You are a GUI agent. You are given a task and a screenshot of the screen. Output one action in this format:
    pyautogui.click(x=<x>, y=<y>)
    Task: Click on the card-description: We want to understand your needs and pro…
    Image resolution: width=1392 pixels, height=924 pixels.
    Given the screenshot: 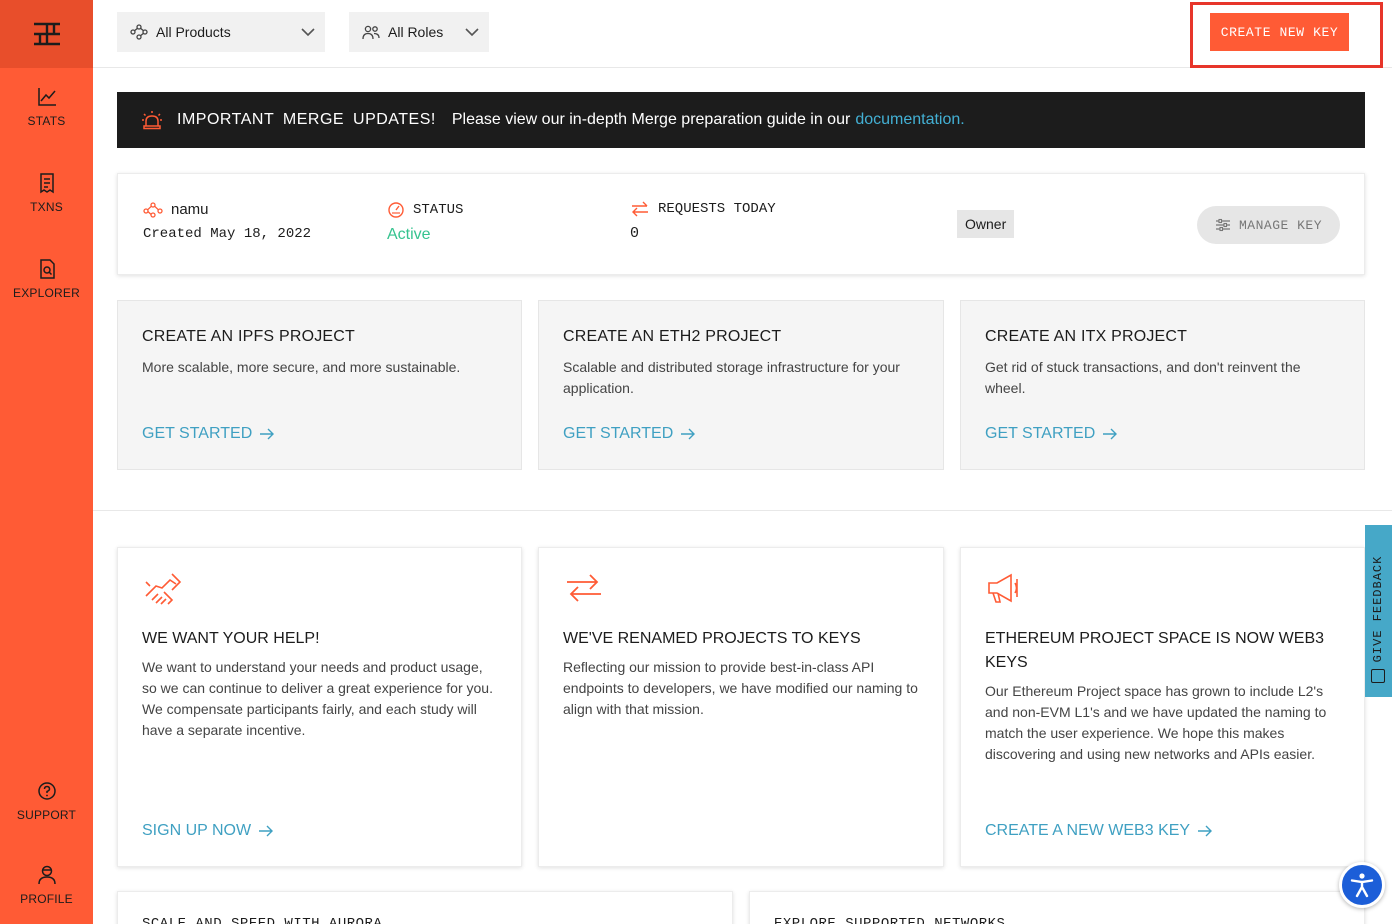 What is the action you would take?
    pyautogui.click(x=317, y=698)
    